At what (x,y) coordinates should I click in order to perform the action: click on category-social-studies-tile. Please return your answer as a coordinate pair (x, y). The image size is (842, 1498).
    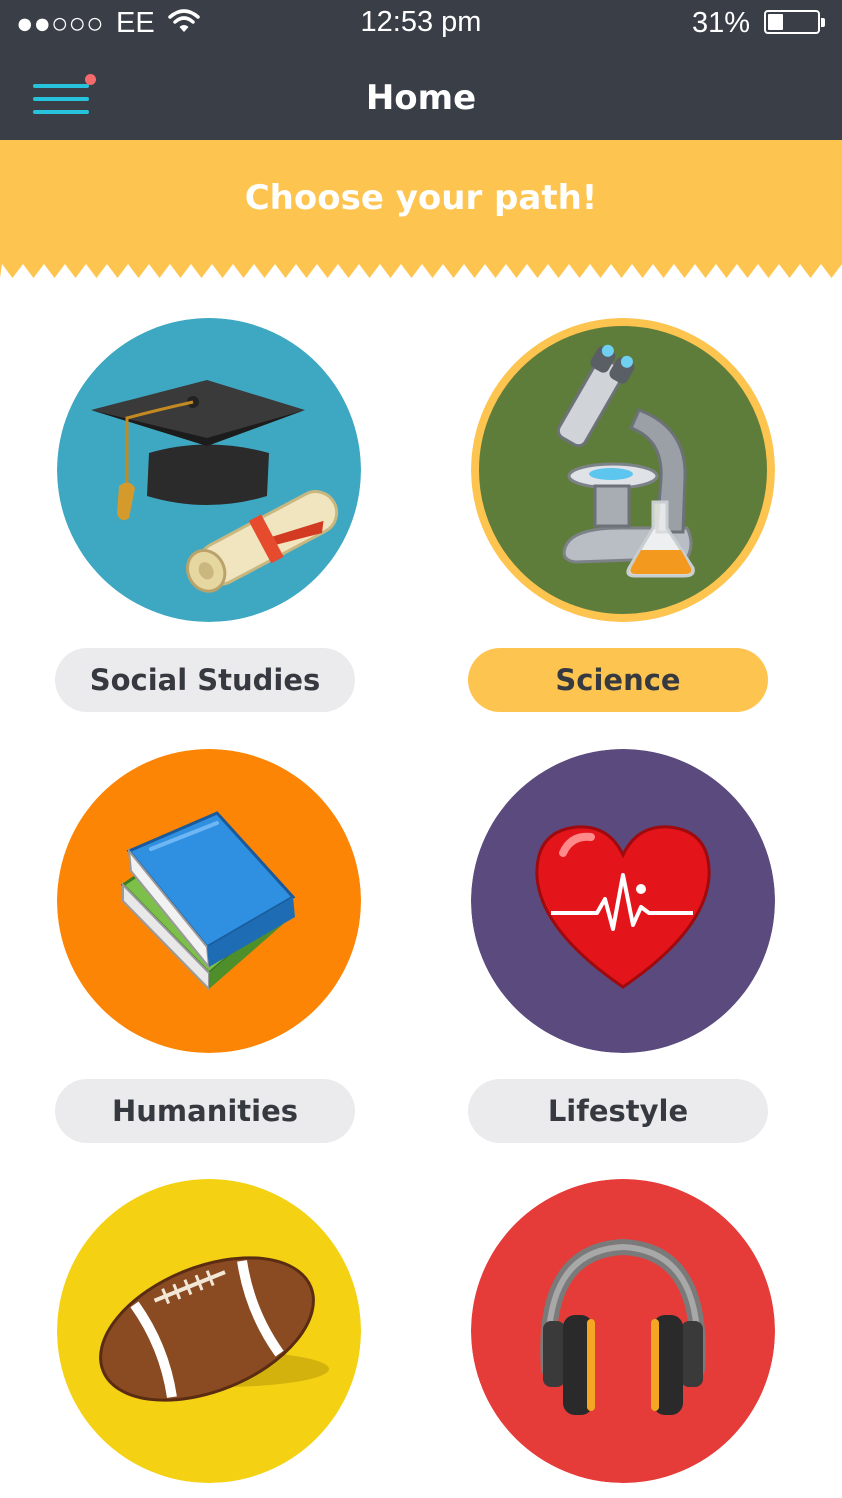
    Looking at the image, I should click on (209, 470).